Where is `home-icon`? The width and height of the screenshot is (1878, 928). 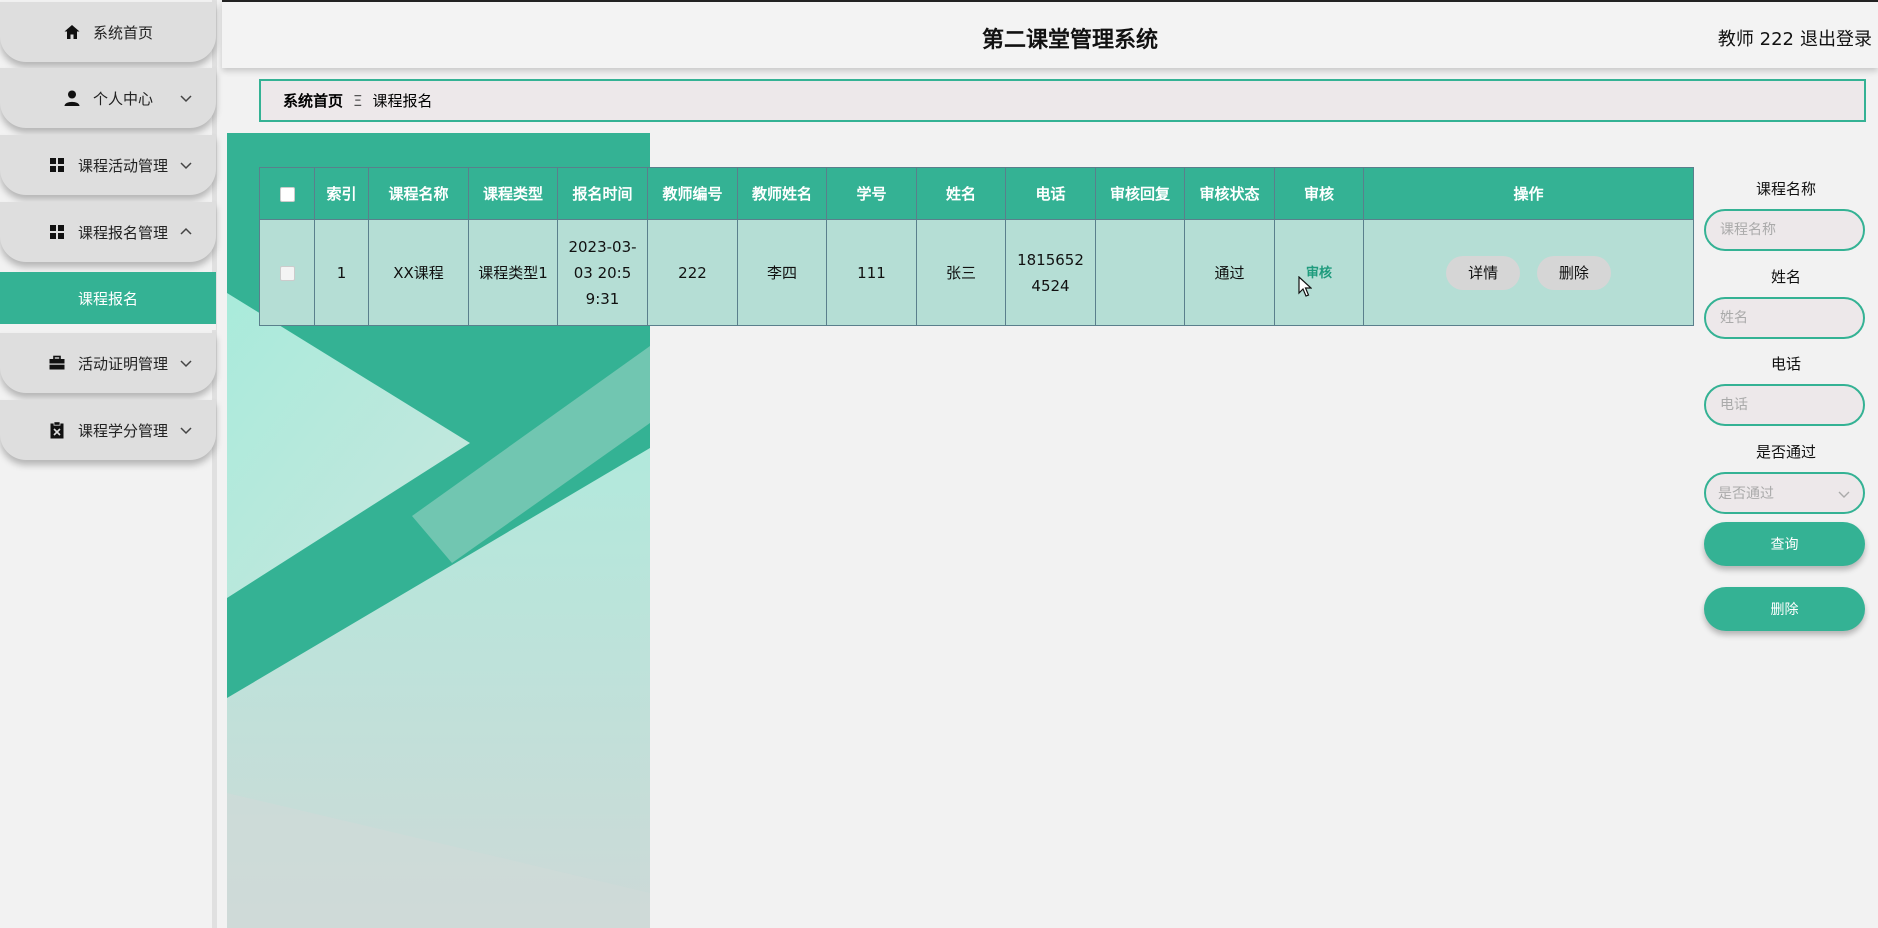
home-icon is located at coordinates (72, 32).